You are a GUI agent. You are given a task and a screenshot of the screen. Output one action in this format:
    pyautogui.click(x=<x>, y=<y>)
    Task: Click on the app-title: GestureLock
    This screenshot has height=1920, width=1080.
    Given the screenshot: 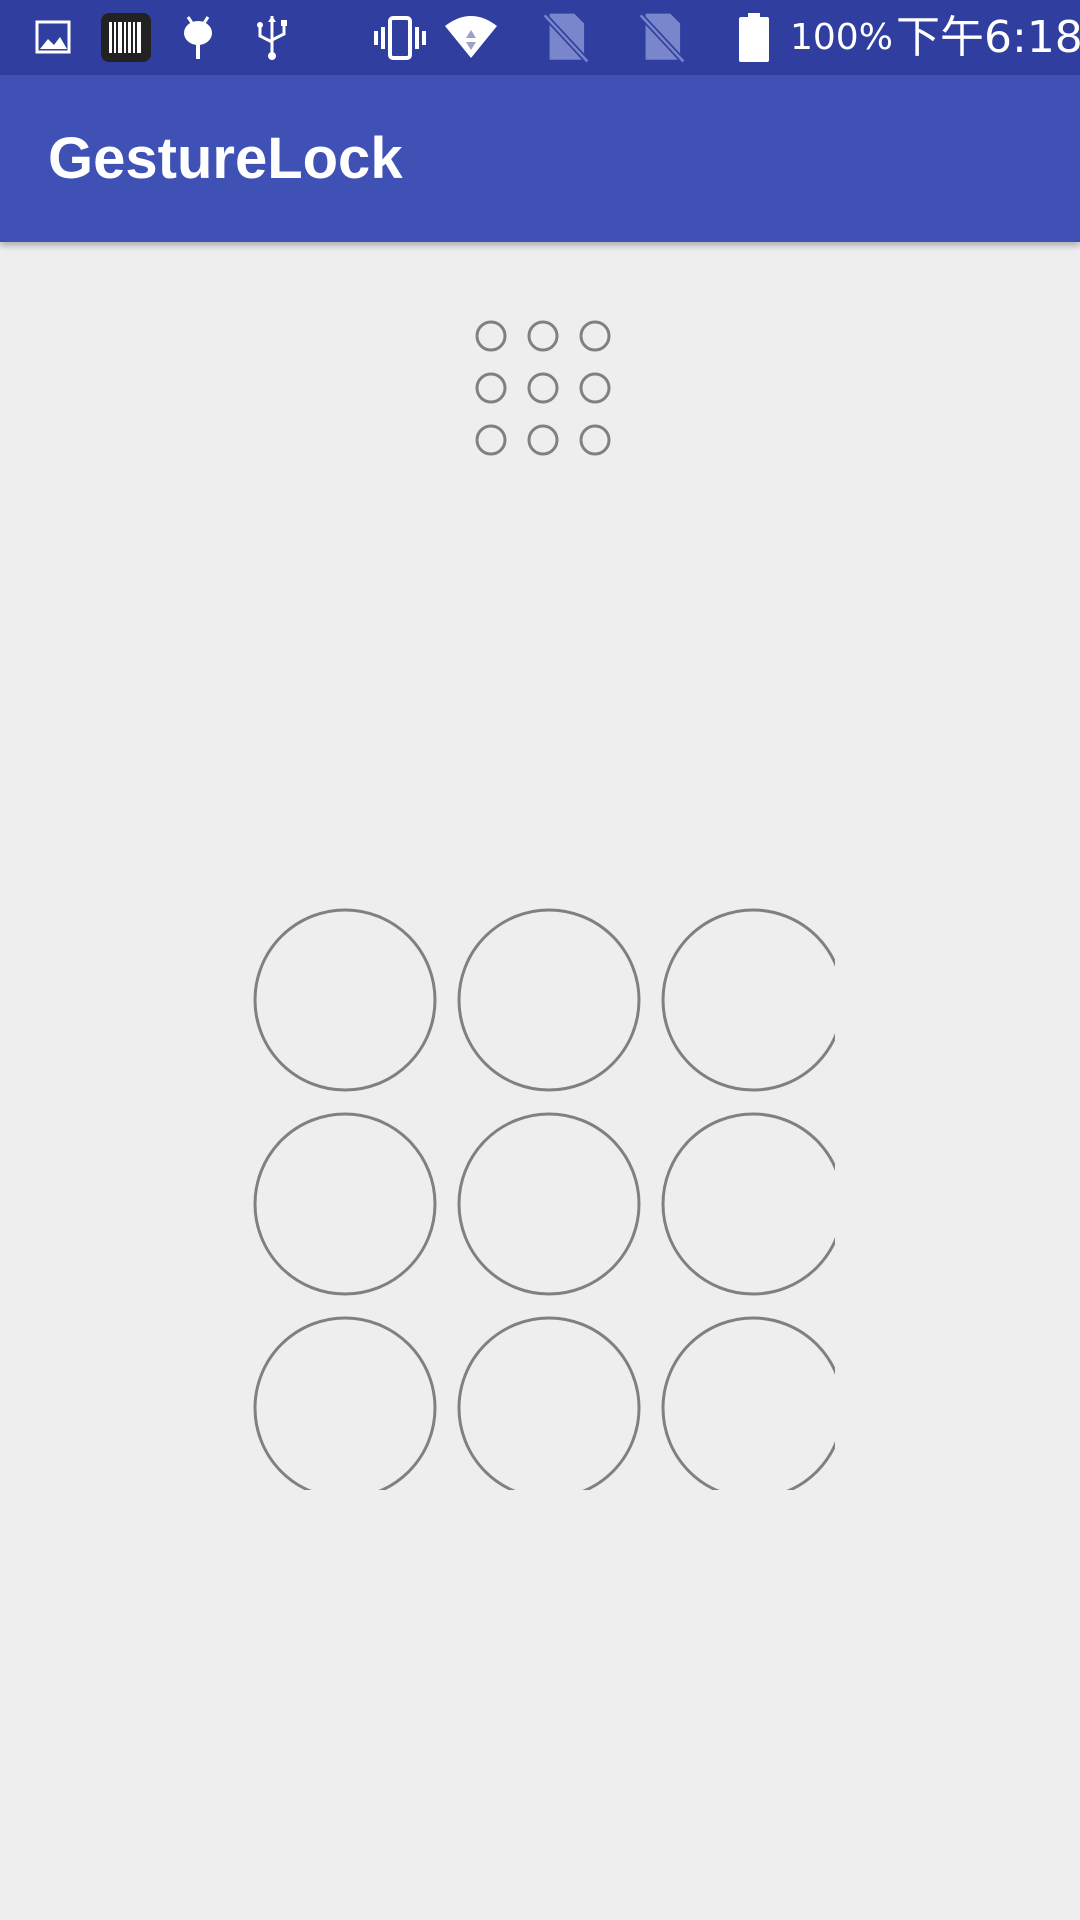 What is the action you would take?
    pyautogui.click(x=225, y=158)
    